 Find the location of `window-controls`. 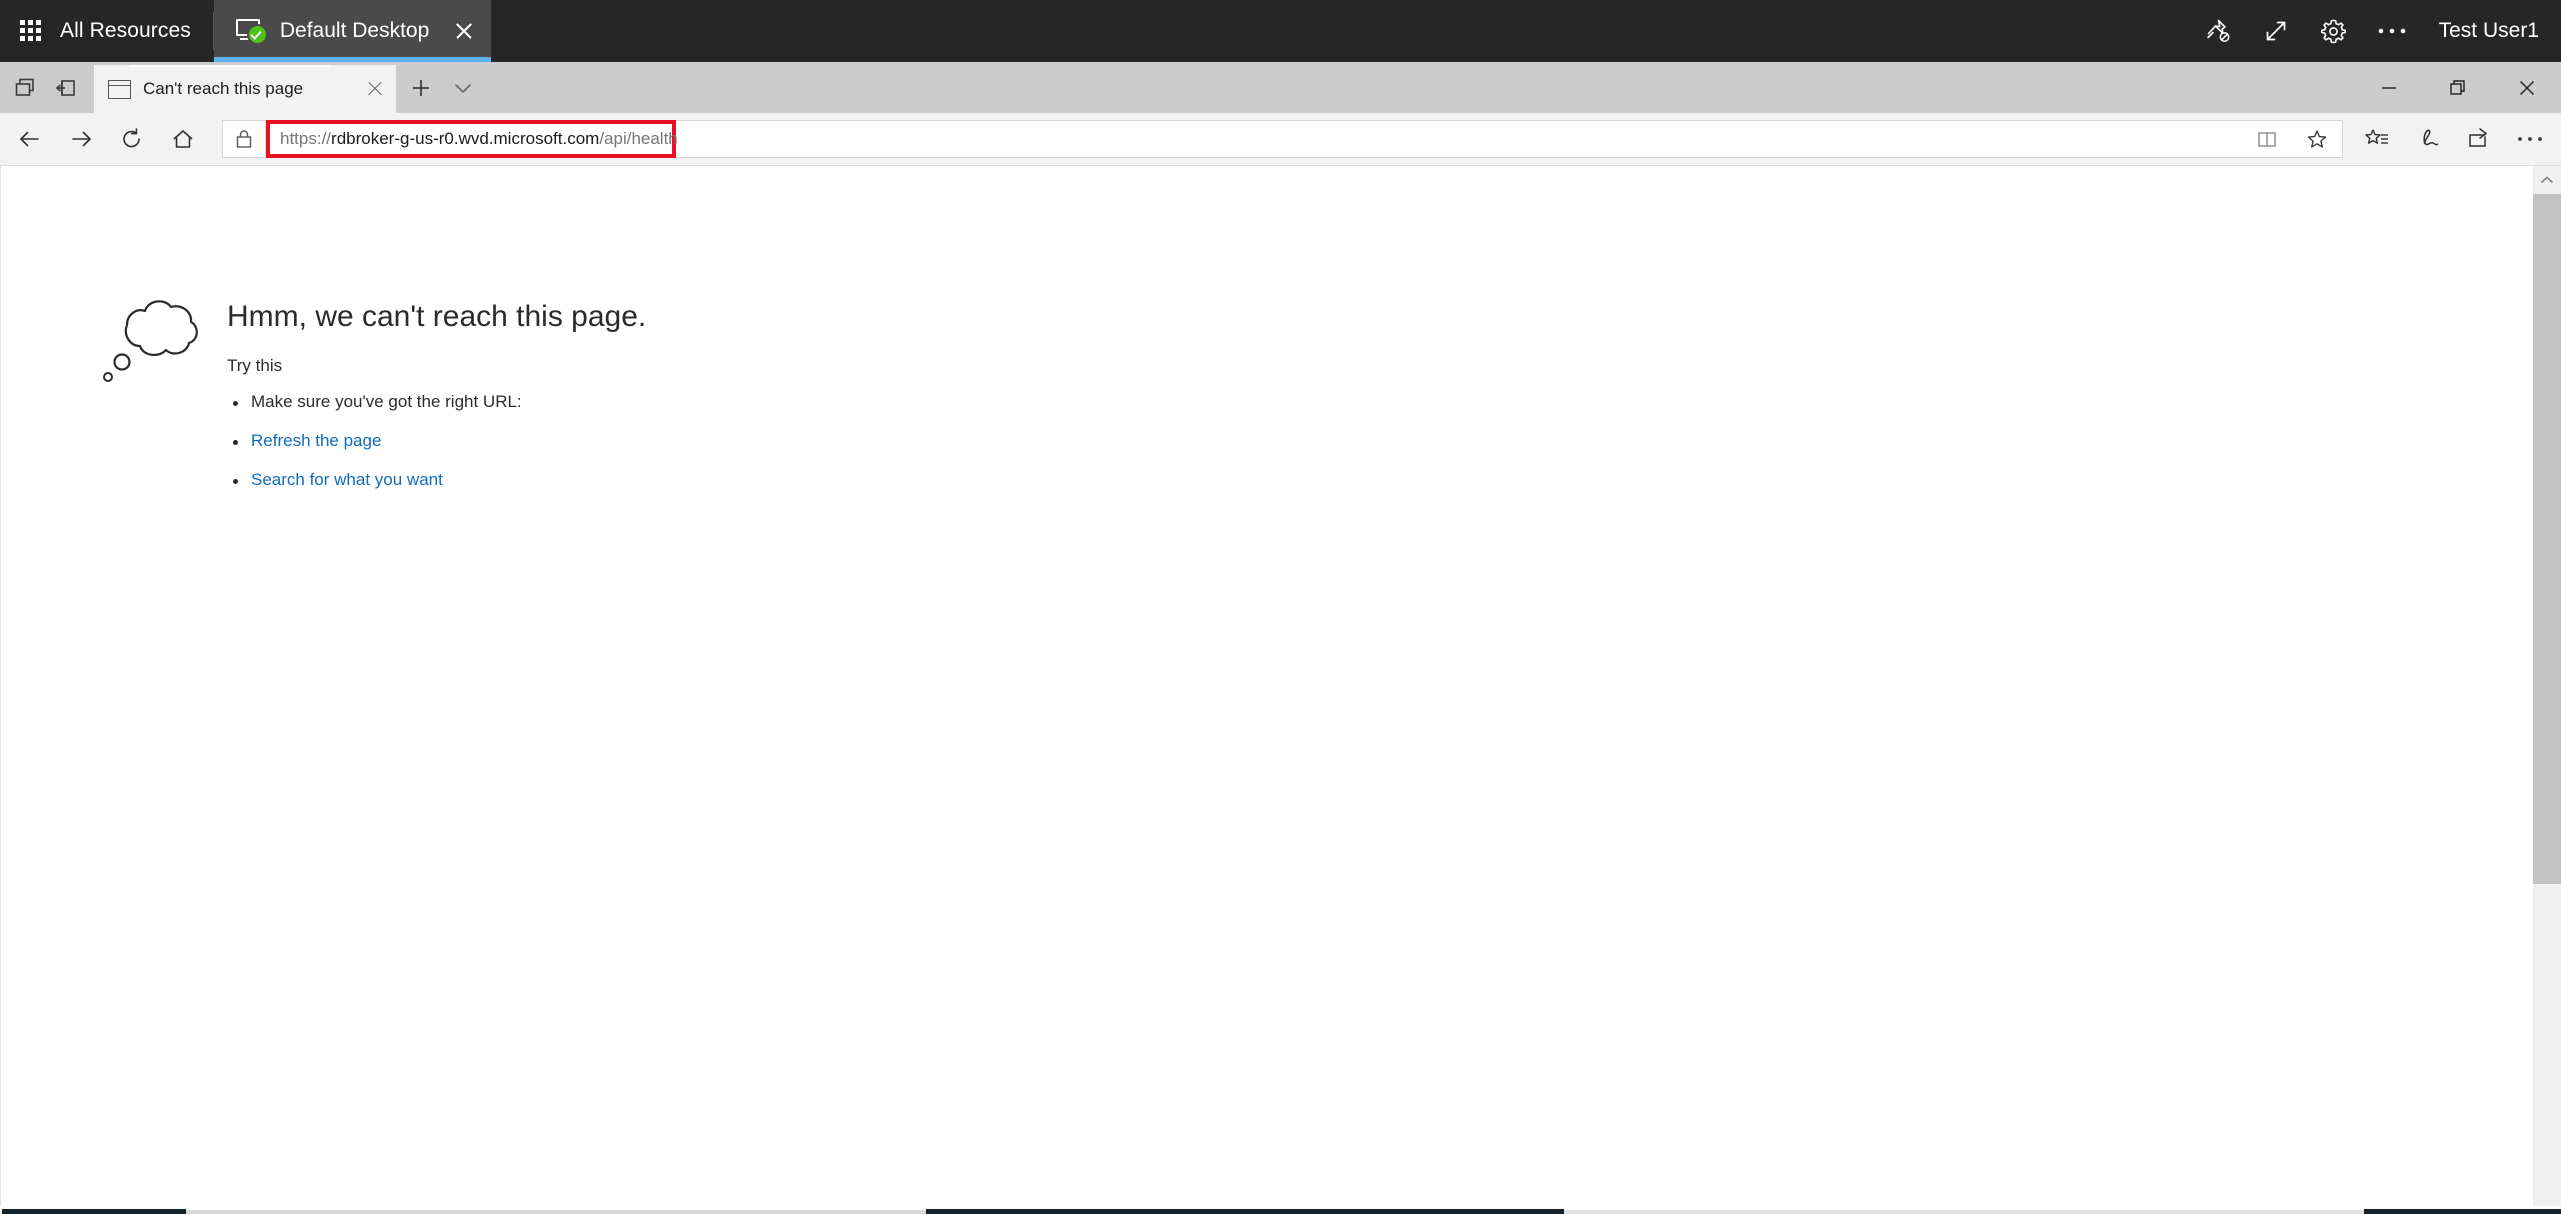

window-controls is located at coordinates (2457, 87).